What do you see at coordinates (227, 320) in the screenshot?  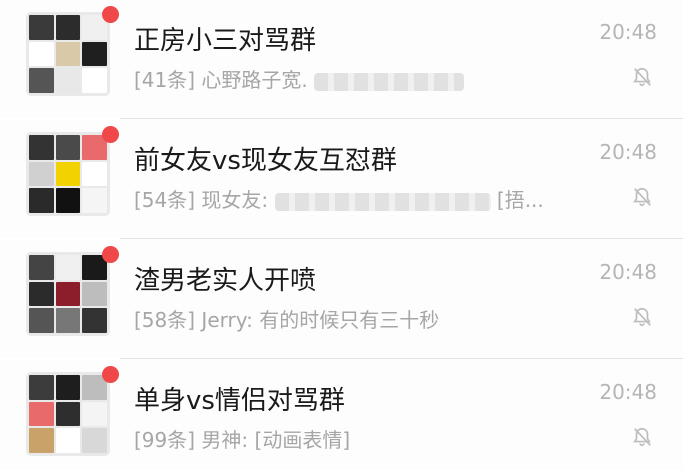 I see `sender-name: Jerry:` at bounding box center [227, 320].